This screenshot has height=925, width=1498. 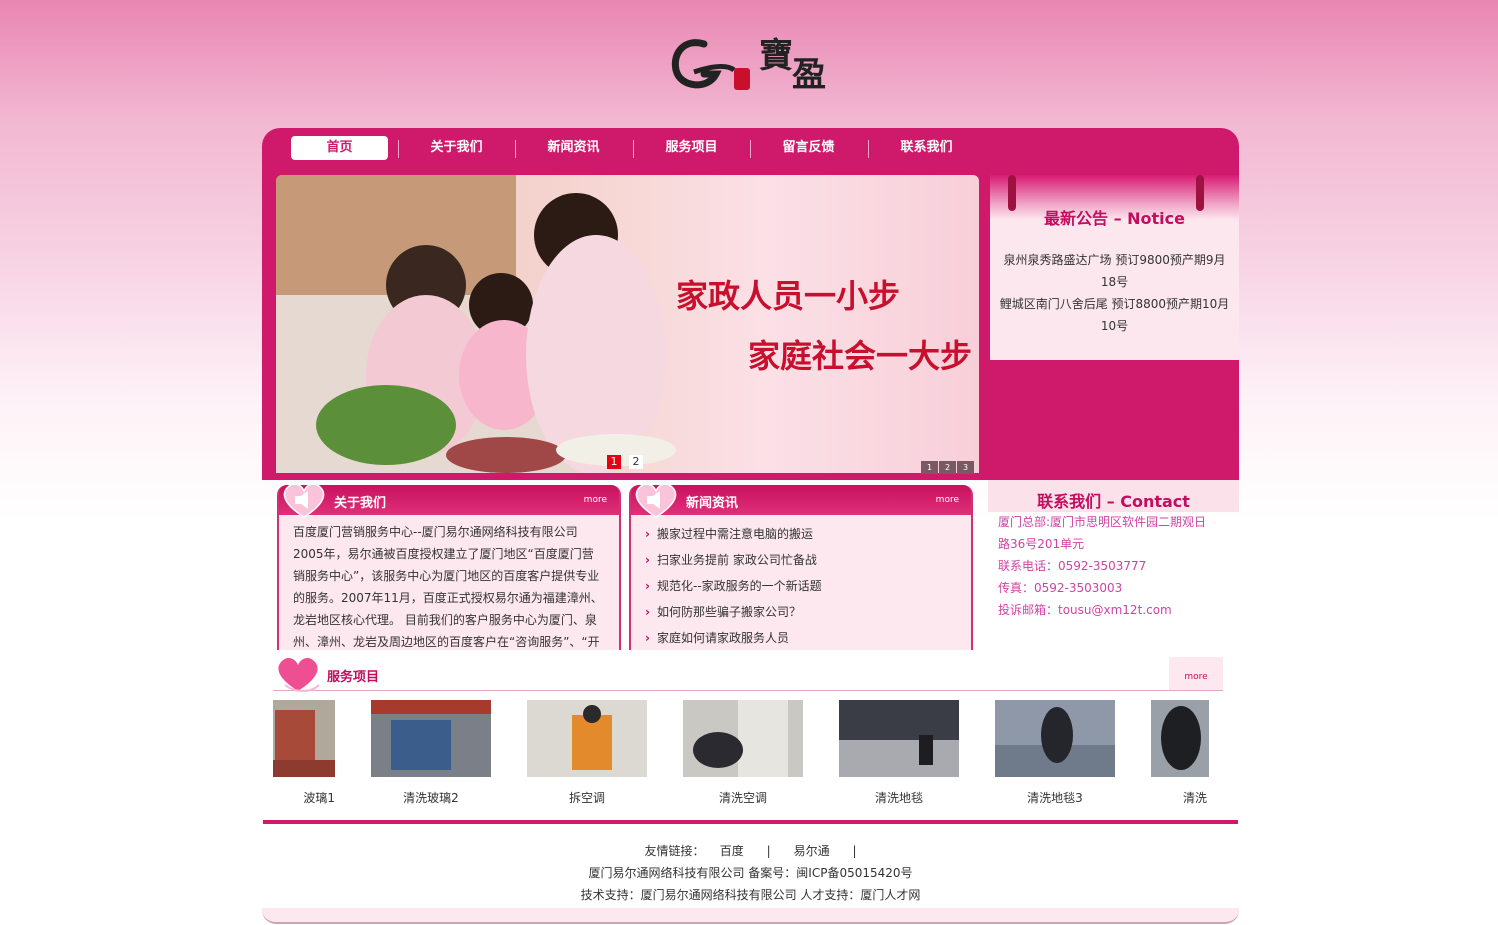 I want to click on friend-links: 友情链接： 百度 | 易尔通 |, so click(x=750, y=850).